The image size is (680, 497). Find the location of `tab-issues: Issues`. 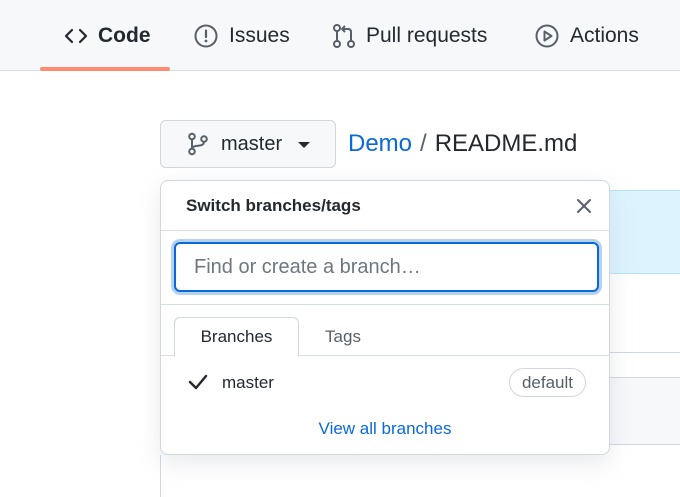

tab-issues: Issues is located at coordinates (241, 35).